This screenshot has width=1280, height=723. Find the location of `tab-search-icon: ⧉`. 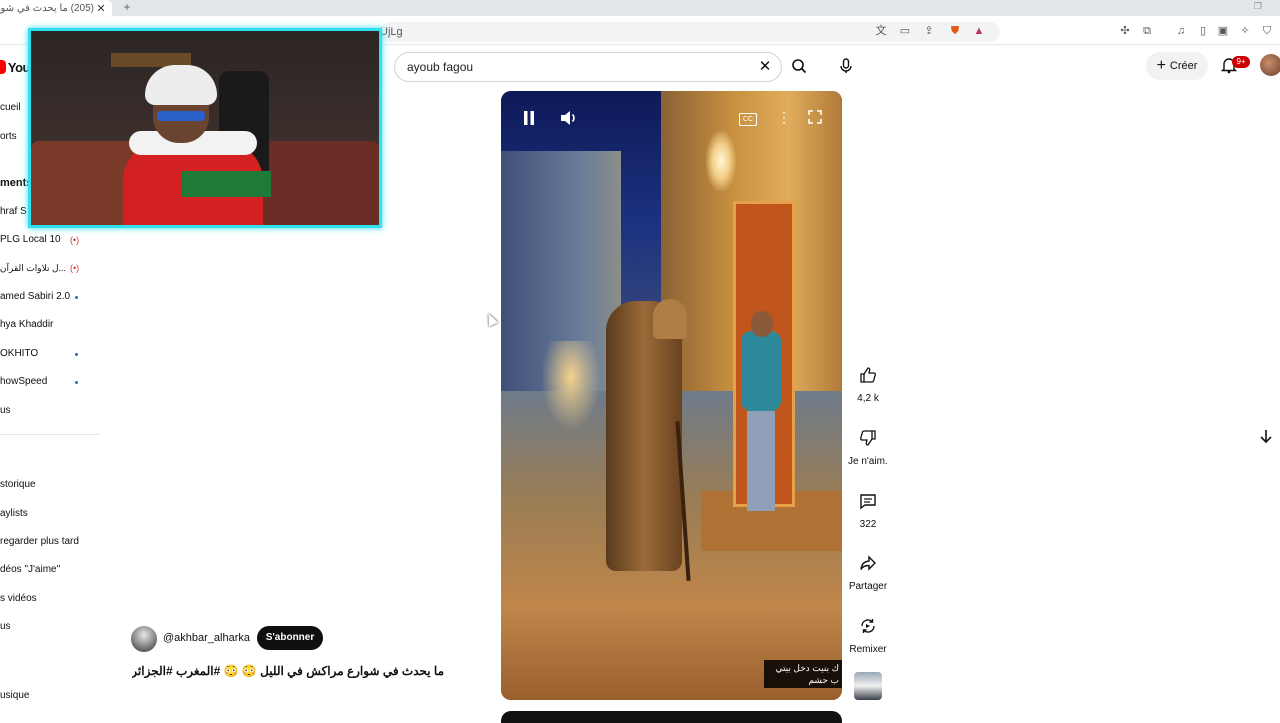

tab-search-icon: ⧉ is located at coordinates (1147, 31).